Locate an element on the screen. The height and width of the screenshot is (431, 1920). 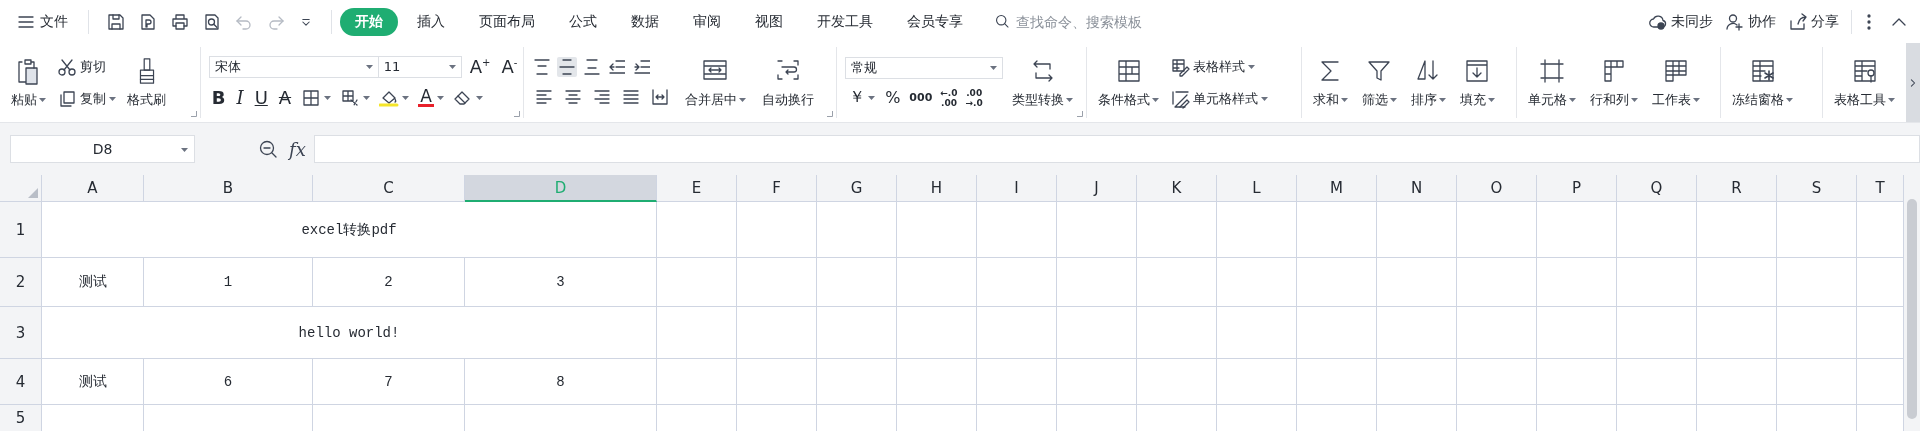
increase-font-button: A$^{+}$ is located at coordinates (480, 66).